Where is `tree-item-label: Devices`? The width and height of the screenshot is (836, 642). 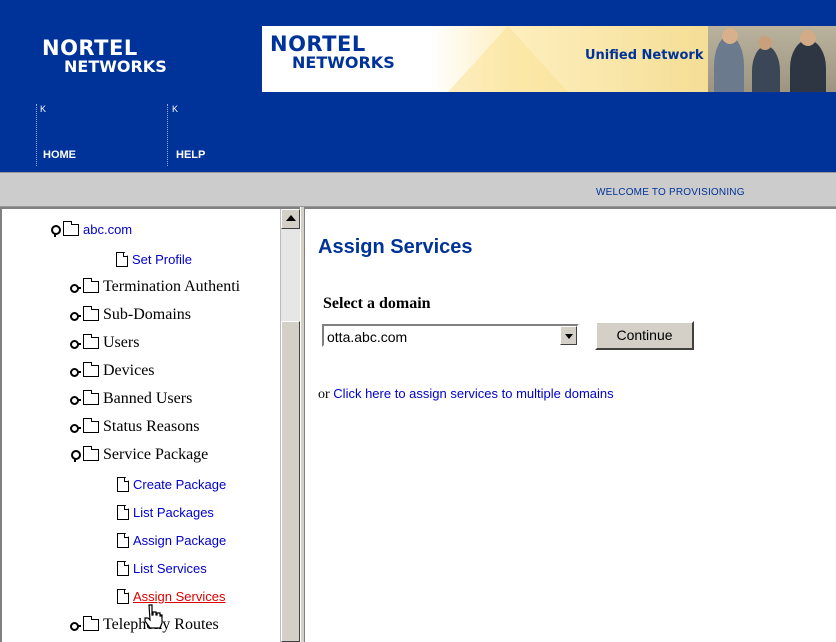
tree-item-label: Devices is located at coordinates (129, 371).